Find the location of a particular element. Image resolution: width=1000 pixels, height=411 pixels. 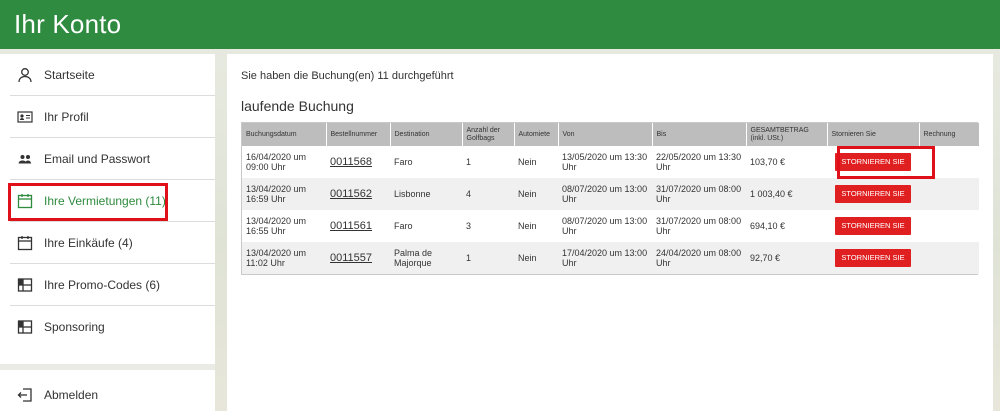

column-header: Bis is located at coordinates (699, 134).